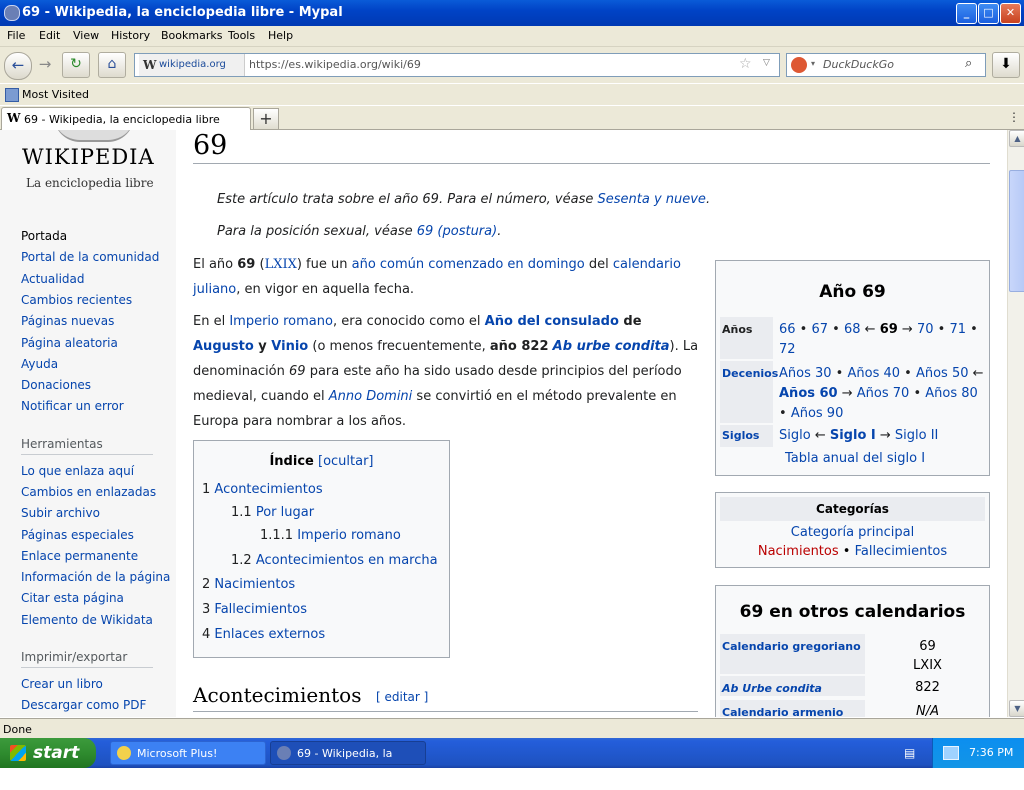 The height and width of the screenshot is (790, 1024). What do you see at coordinates (805, 373) in the screenshot?
I see `link-decade: Años 30` at bounding box center [805, 373].